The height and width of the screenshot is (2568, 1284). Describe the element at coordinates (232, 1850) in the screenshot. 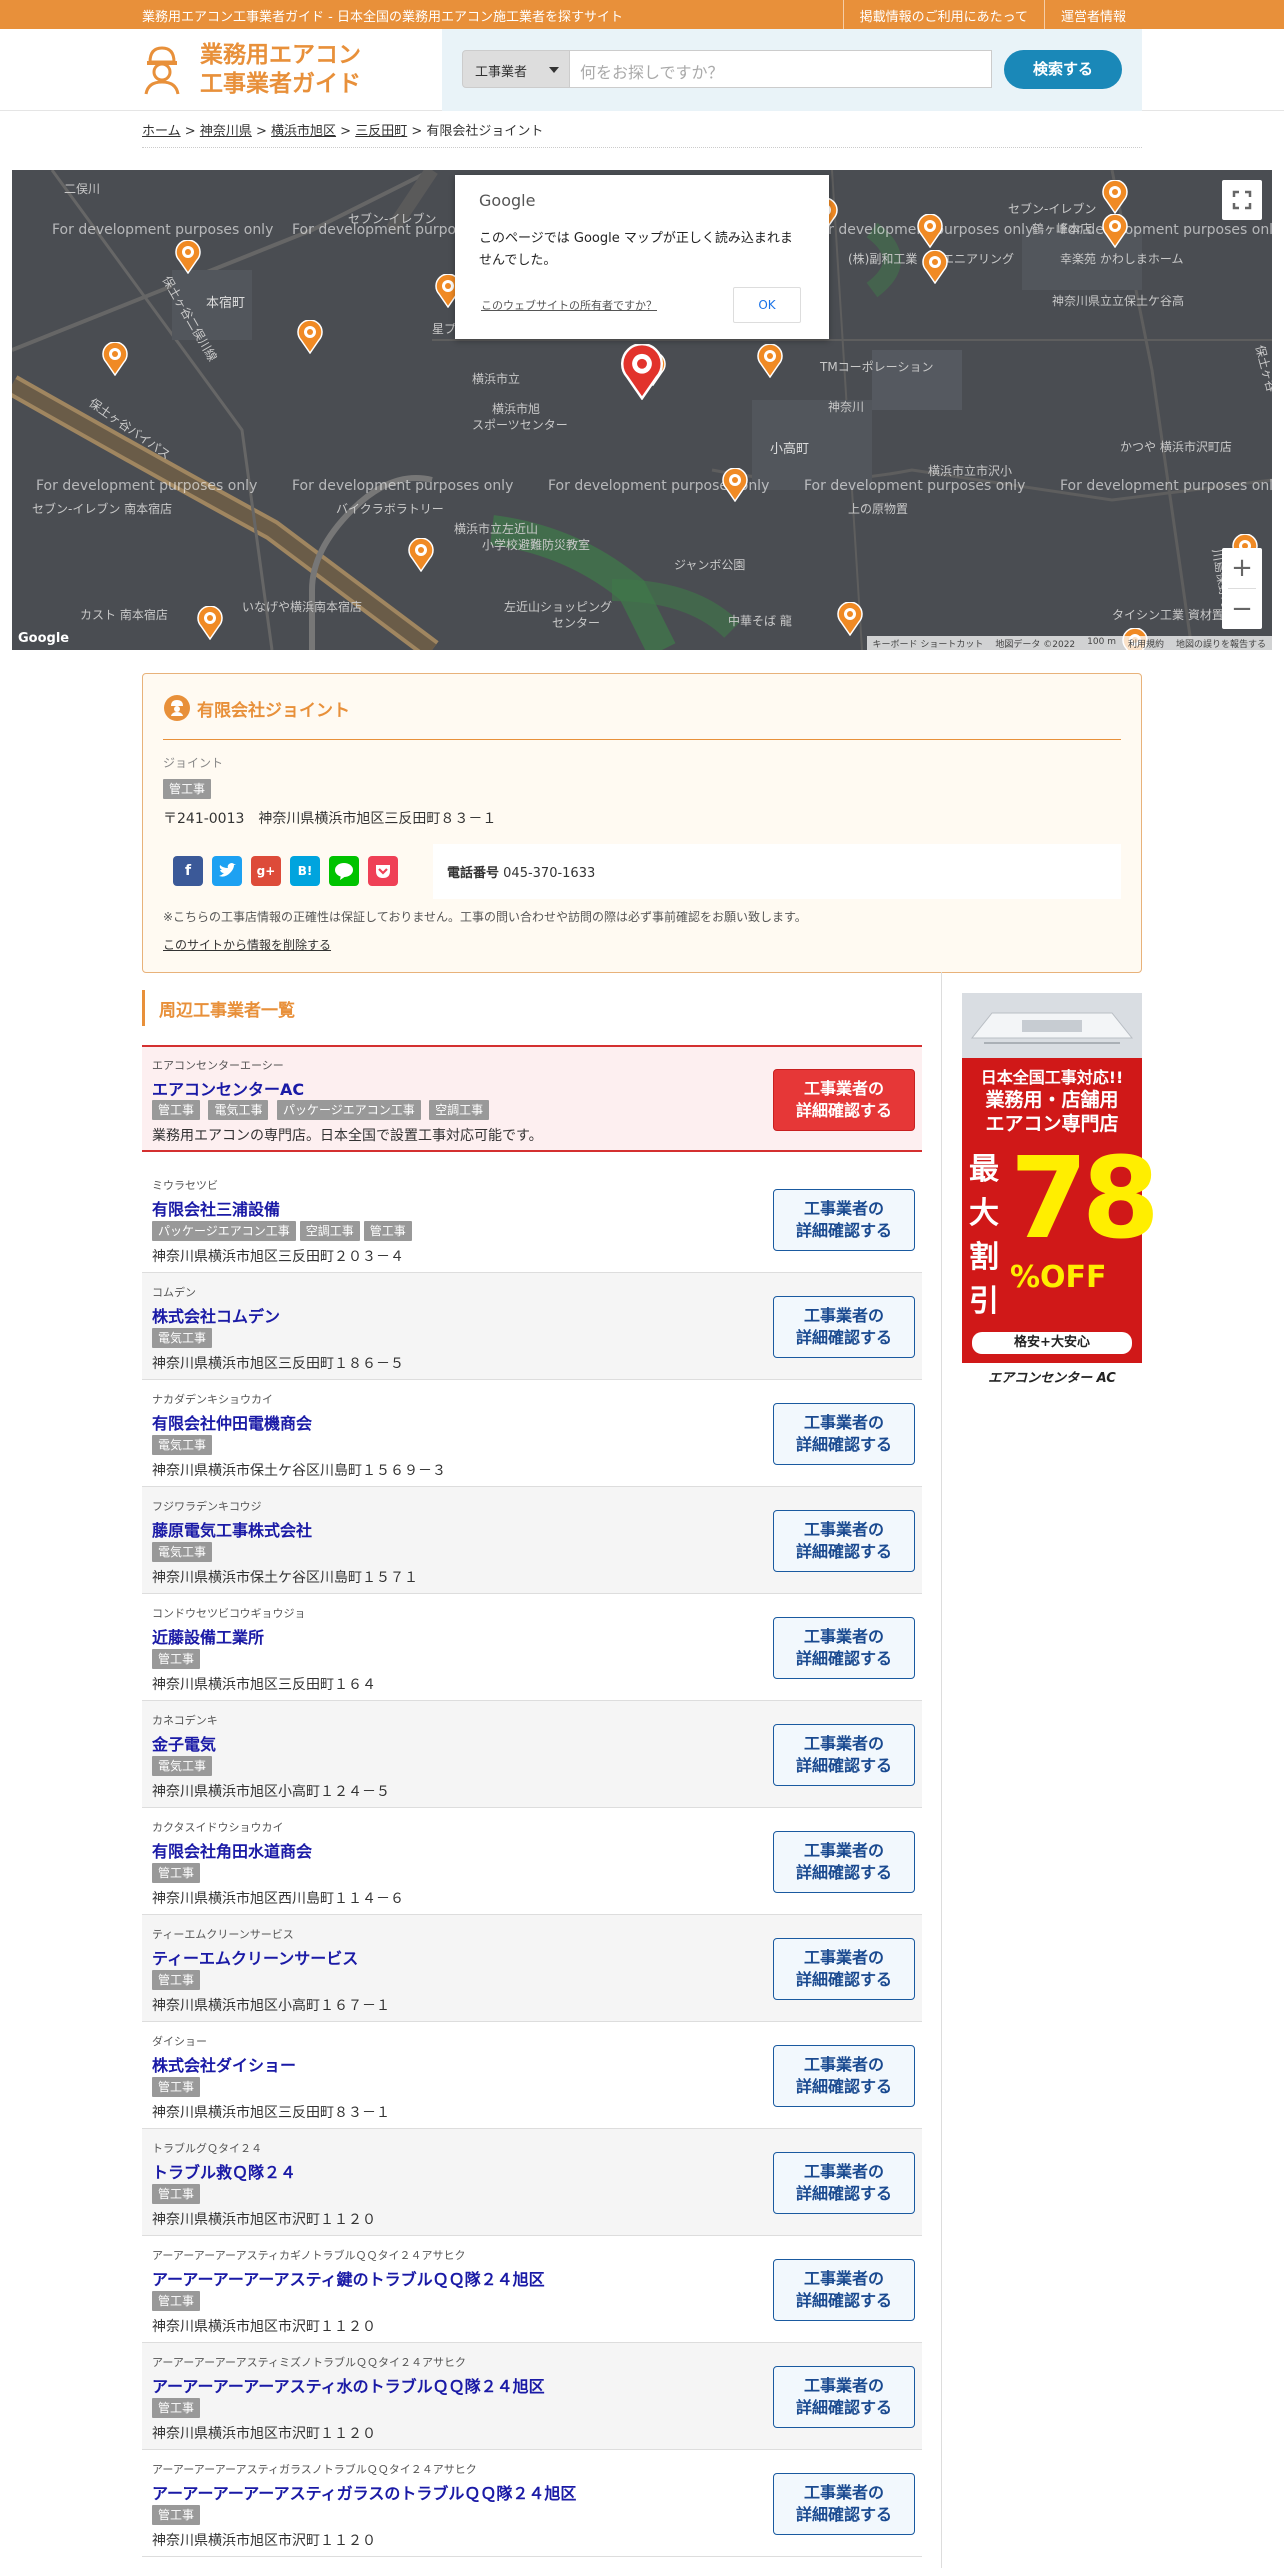

I see `listing-name: 有限会社角田水道商会` at that location.